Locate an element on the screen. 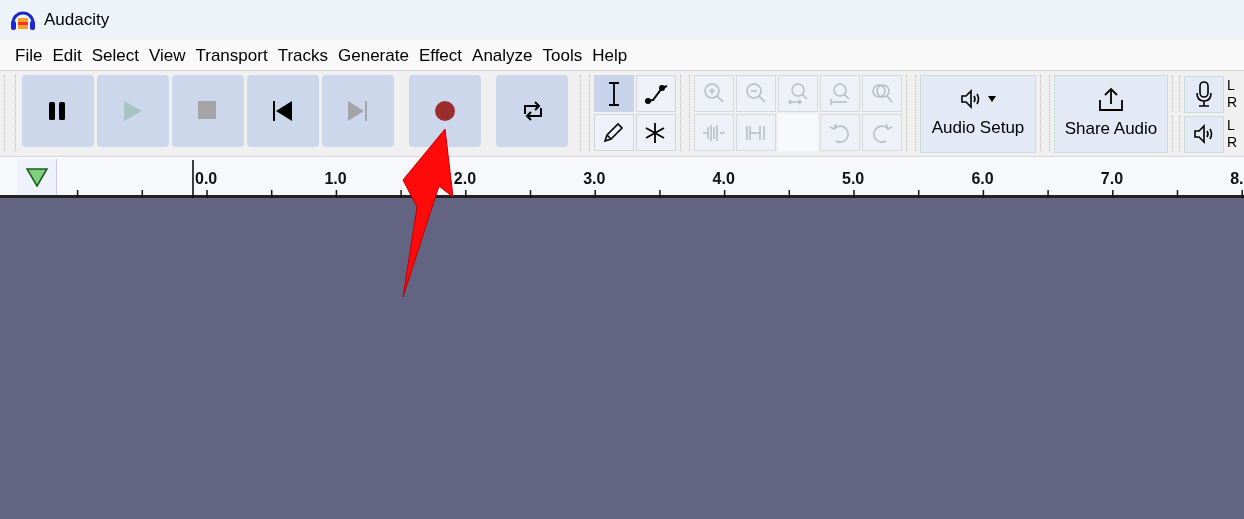 The image size is (1244, 519). record-button is located at coordinates (445, 111).